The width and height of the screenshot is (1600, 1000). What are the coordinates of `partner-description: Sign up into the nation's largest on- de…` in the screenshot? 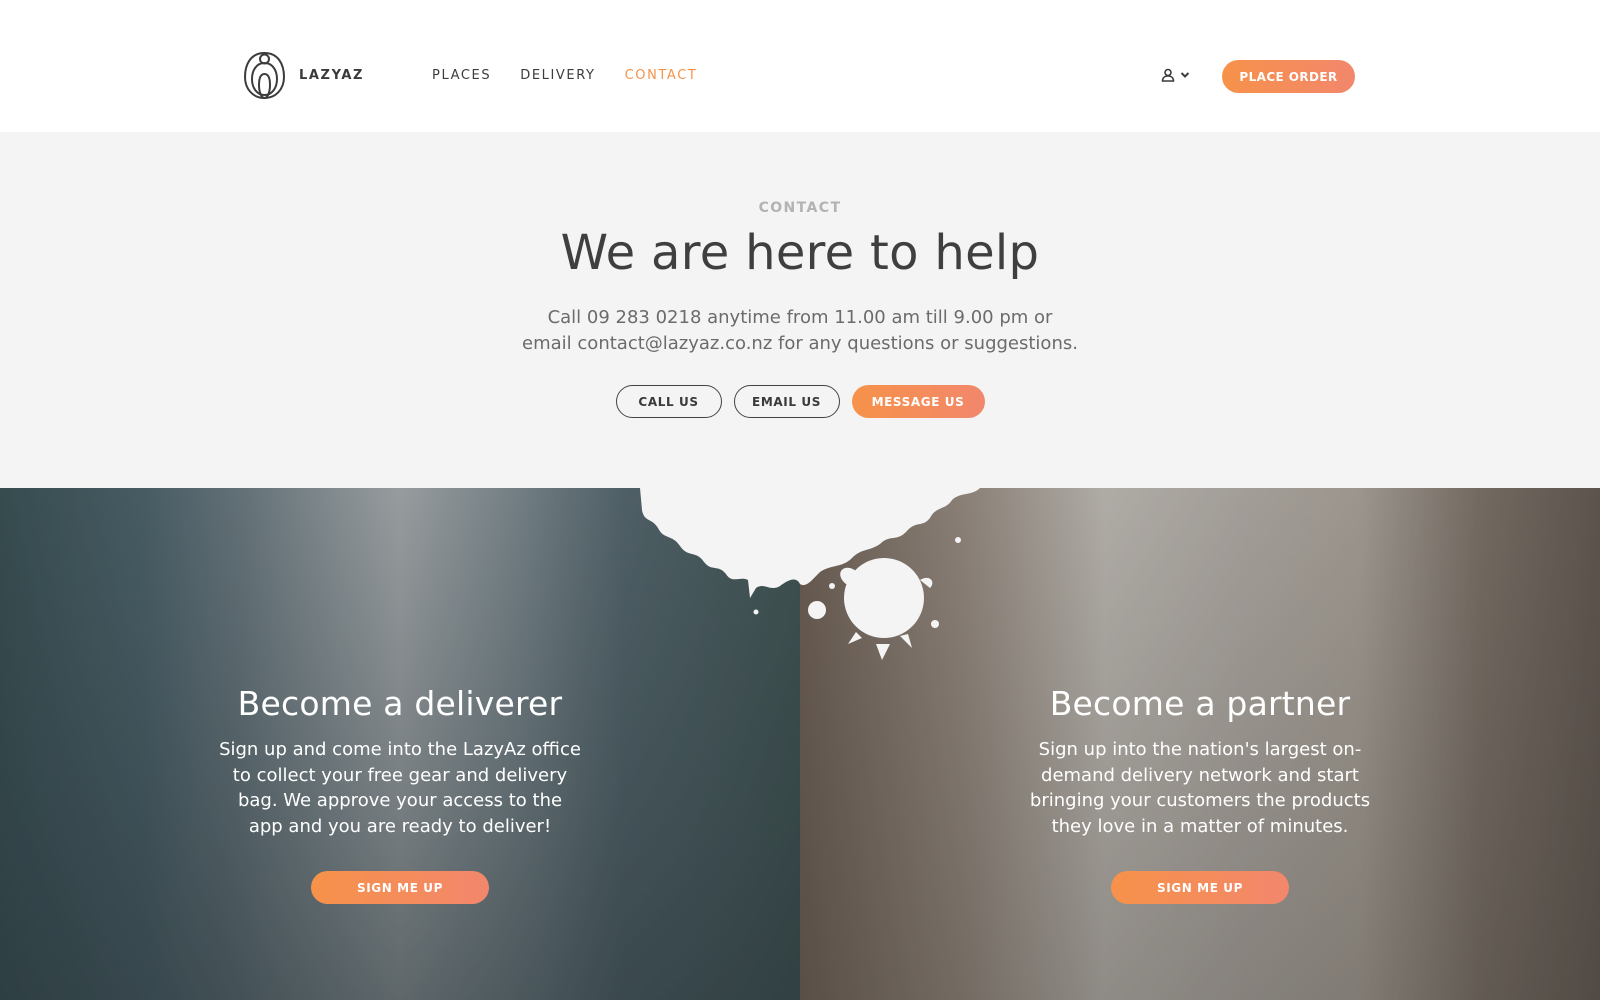 It's located at (1200, 788).